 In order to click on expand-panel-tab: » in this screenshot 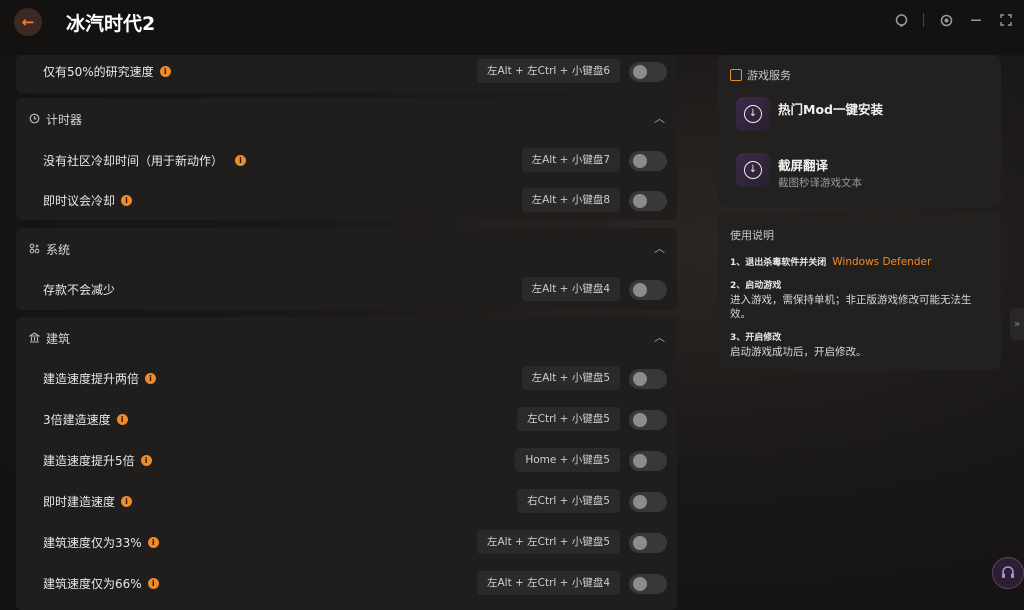, I will do `click(1017, 324)`.